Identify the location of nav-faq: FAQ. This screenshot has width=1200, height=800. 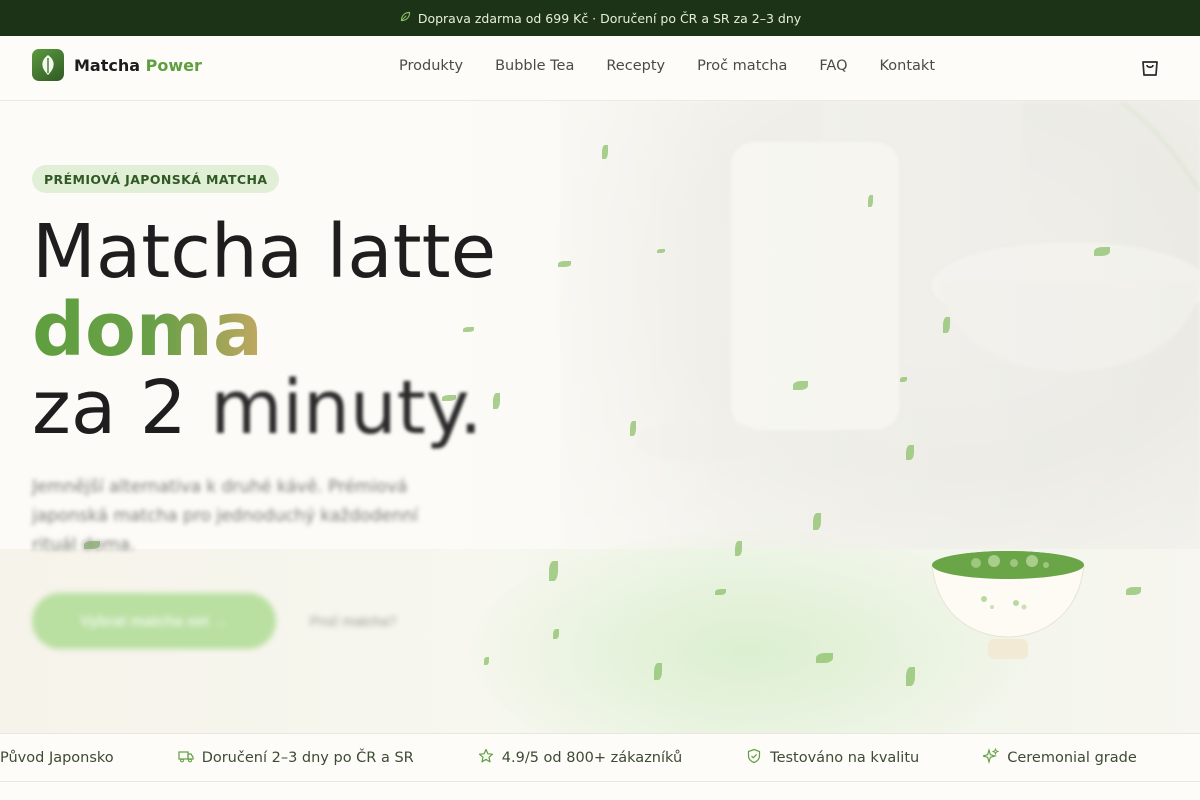
(833, 66).